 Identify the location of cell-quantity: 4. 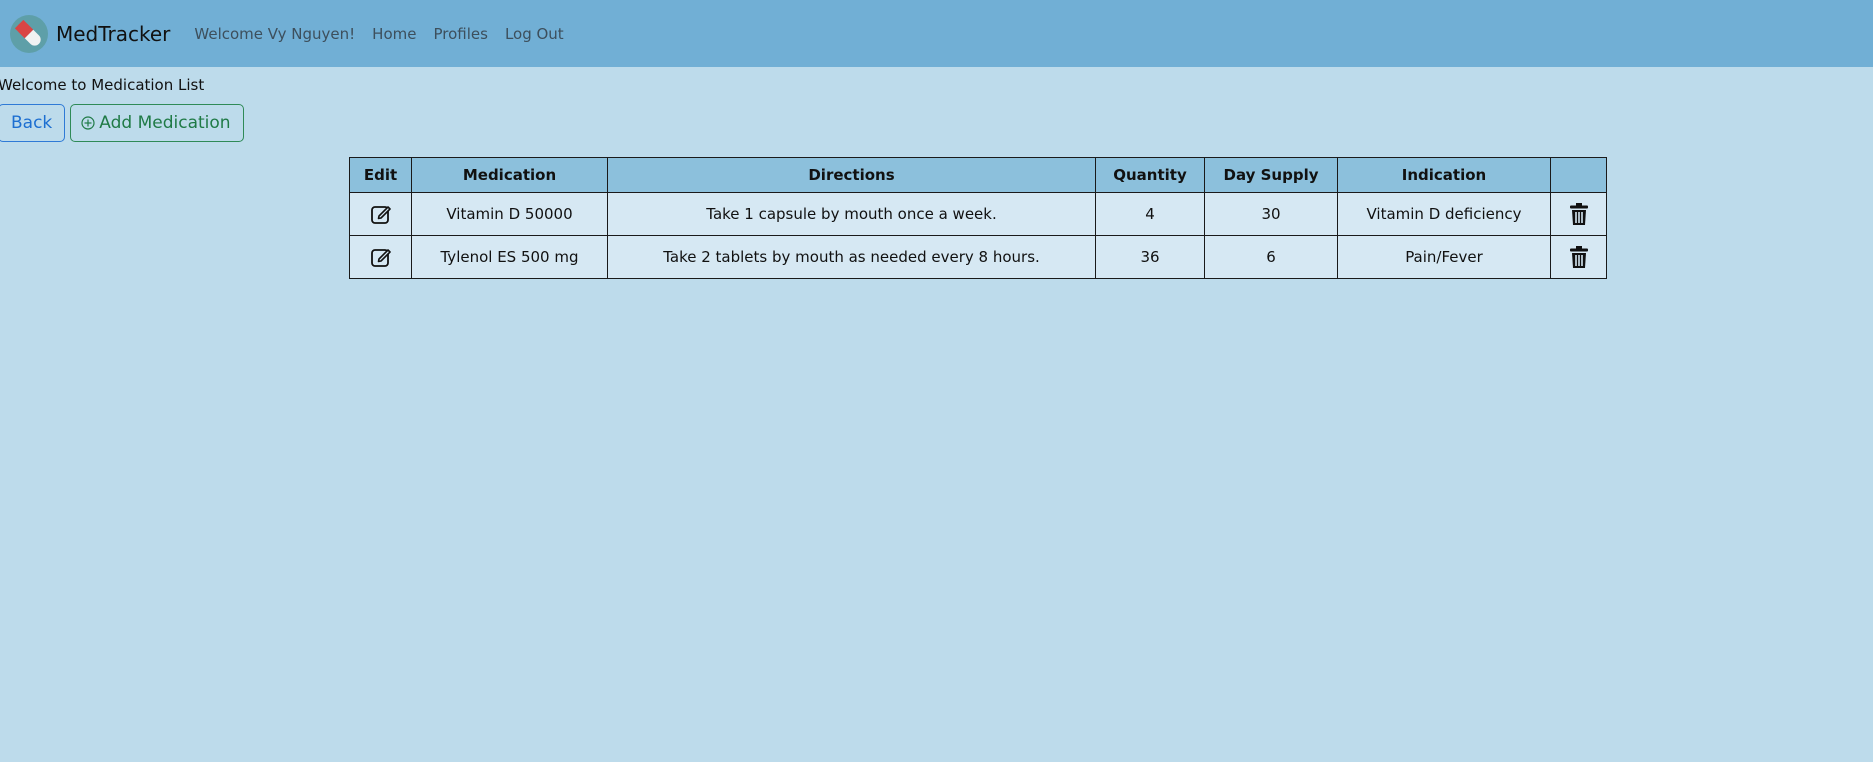
(1150, 214).